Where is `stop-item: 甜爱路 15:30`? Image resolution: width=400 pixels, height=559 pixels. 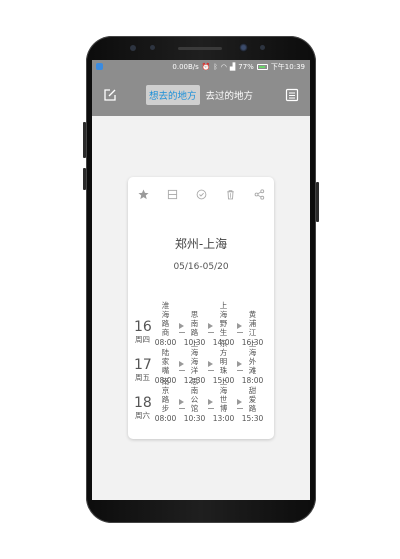 stop-item: 甜爱路 15:30 is located at coordinates (252, 408).